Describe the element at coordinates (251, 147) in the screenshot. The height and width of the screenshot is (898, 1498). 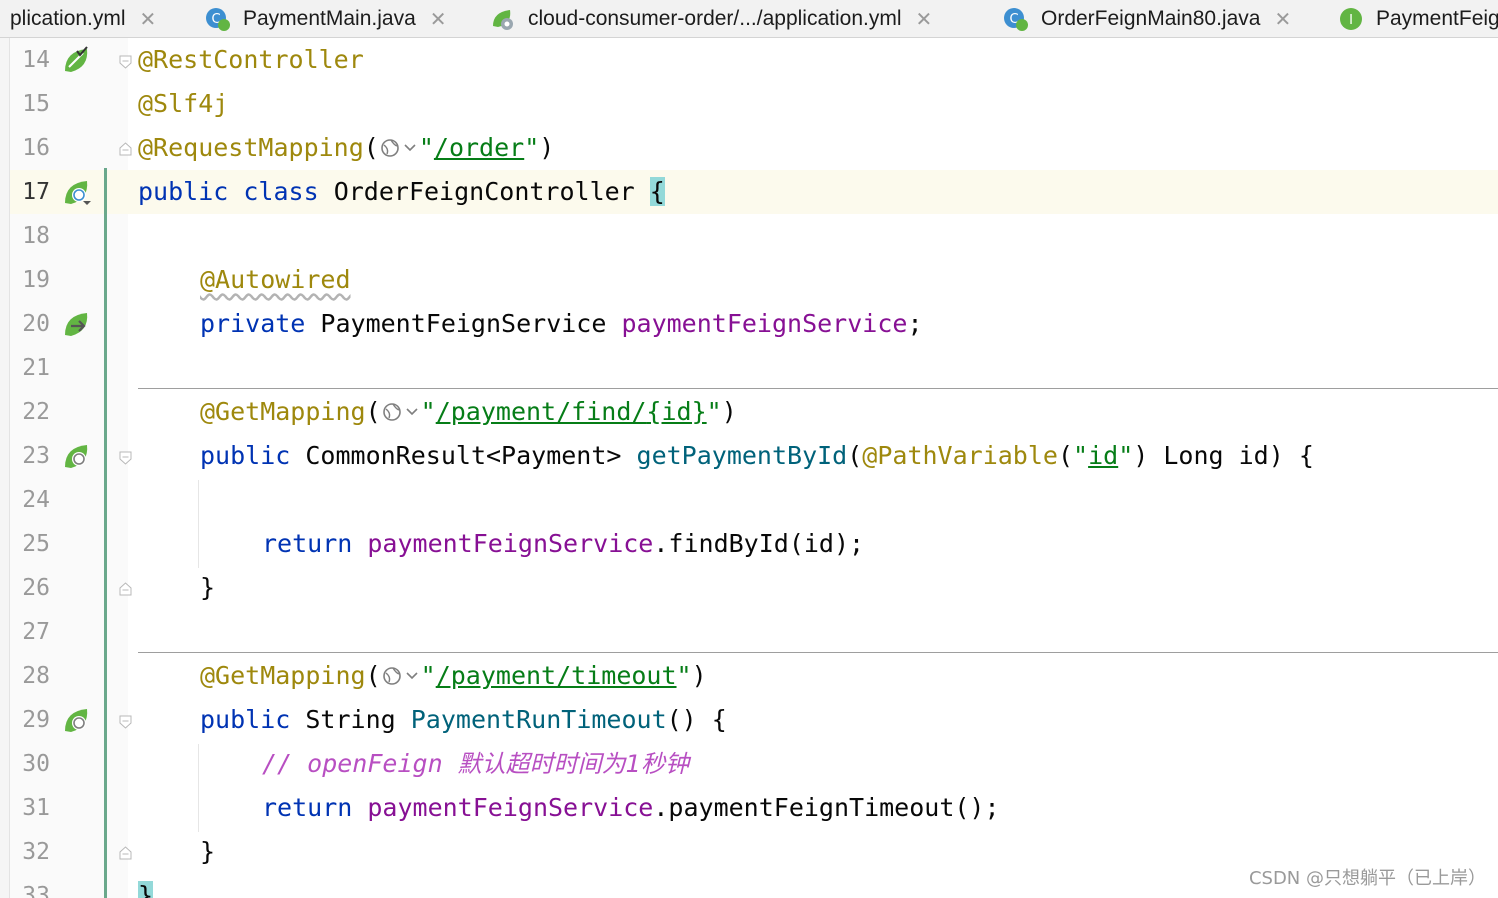
I see `annotation-token: @RequestMapping` at that location.